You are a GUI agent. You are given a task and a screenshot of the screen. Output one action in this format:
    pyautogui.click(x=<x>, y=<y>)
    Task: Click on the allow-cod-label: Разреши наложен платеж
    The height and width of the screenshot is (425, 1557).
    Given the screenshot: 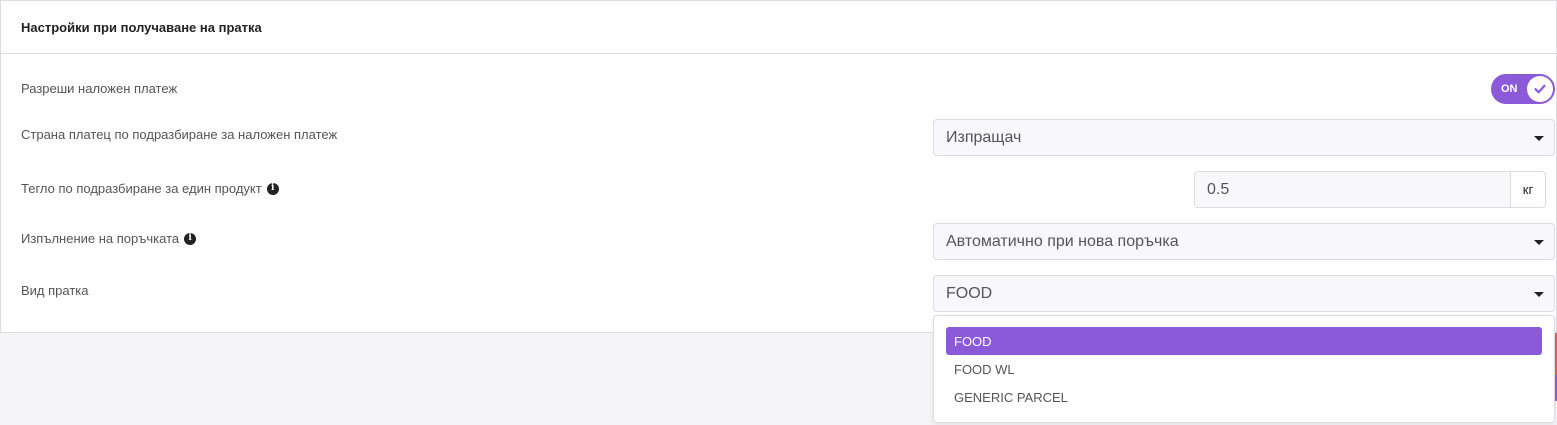 What is the action you would take?
    pyautogui.click(x=99, y=88)
    